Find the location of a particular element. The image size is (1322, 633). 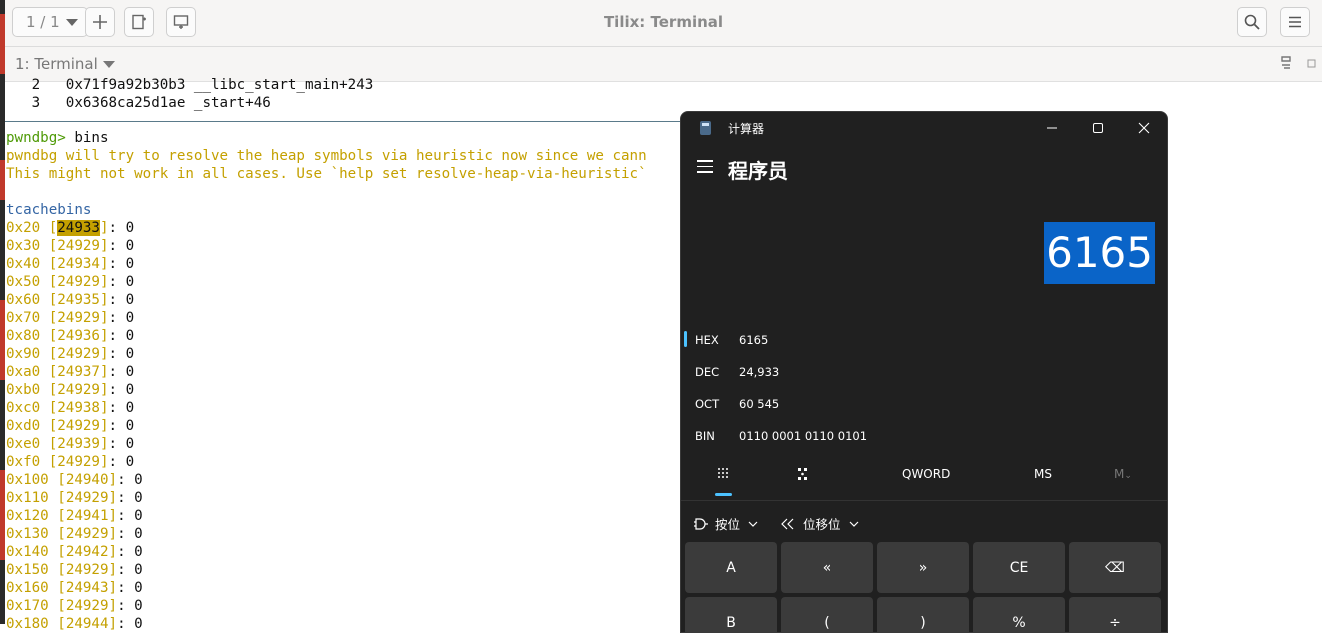

maximize-icon is located at coordinates (1098, 128).